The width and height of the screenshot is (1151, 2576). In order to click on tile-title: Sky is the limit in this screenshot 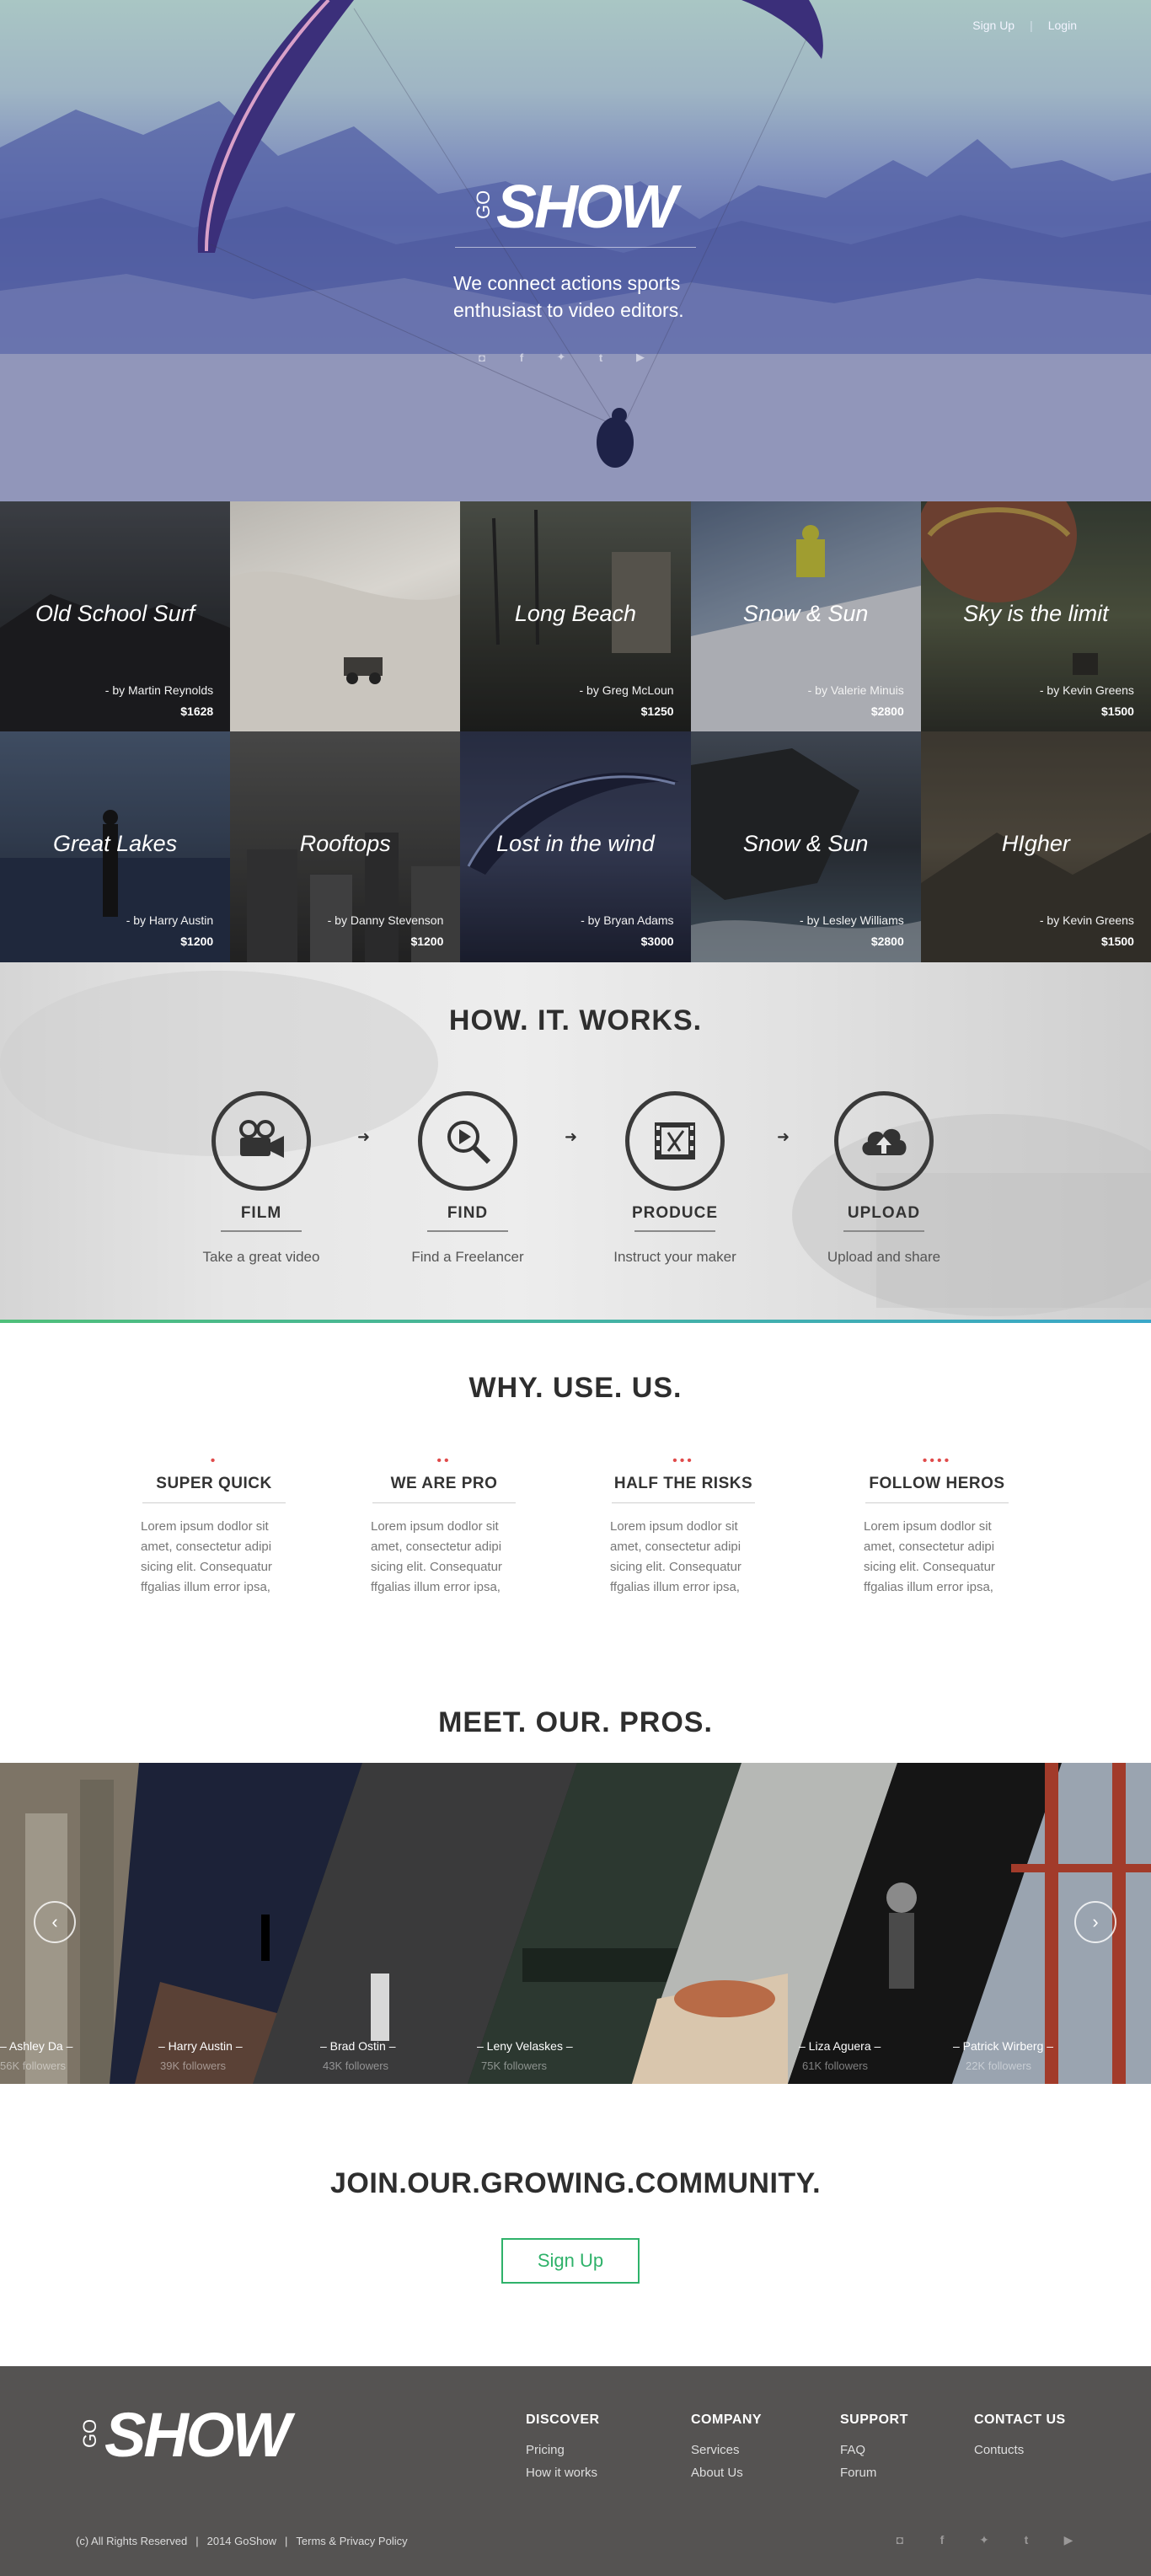, I will do `click(1036, 613)`.